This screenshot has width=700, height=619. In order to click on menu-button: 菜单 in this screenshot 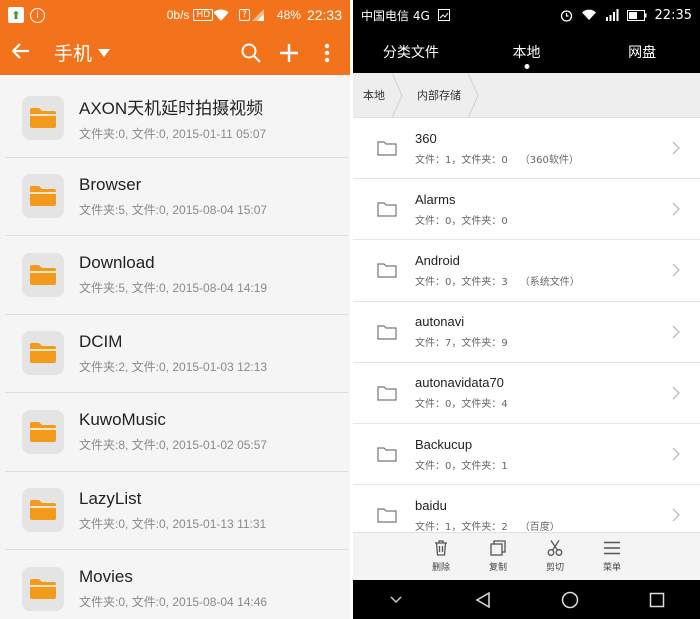, I will do `click(612, 556)`.